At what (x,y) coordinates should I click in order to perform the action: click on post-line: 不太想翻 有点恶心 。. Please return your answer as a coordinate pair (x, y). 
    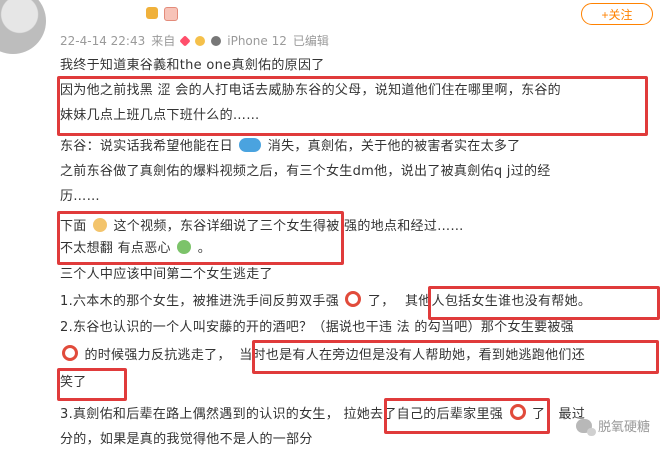
    Looking at the image, I should click on (135, 249).